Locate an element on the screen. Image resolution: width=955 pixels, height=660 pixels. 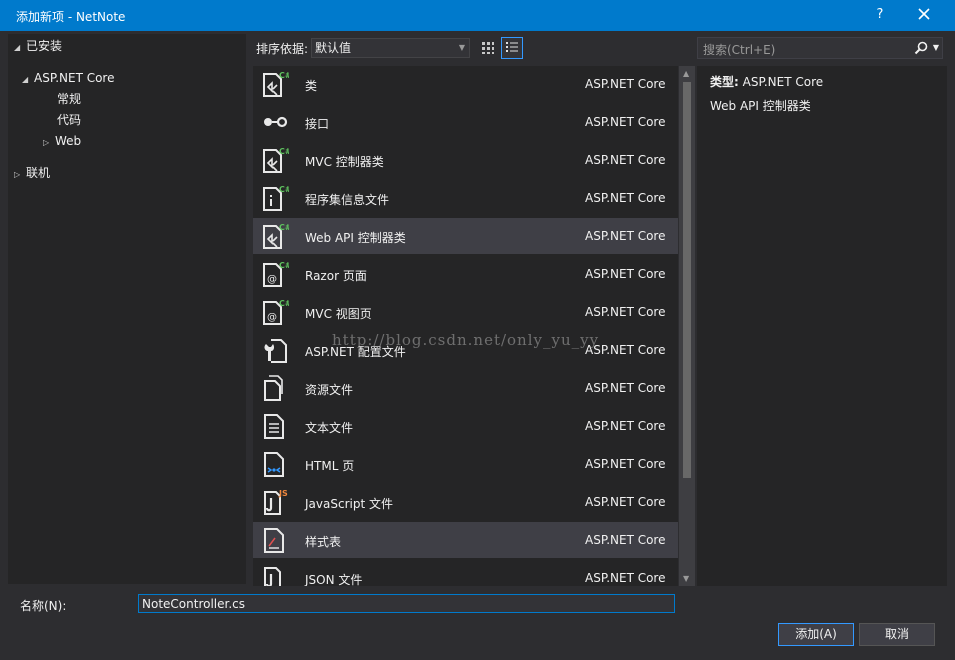
interface-icon is located at coordinates (276, 122).